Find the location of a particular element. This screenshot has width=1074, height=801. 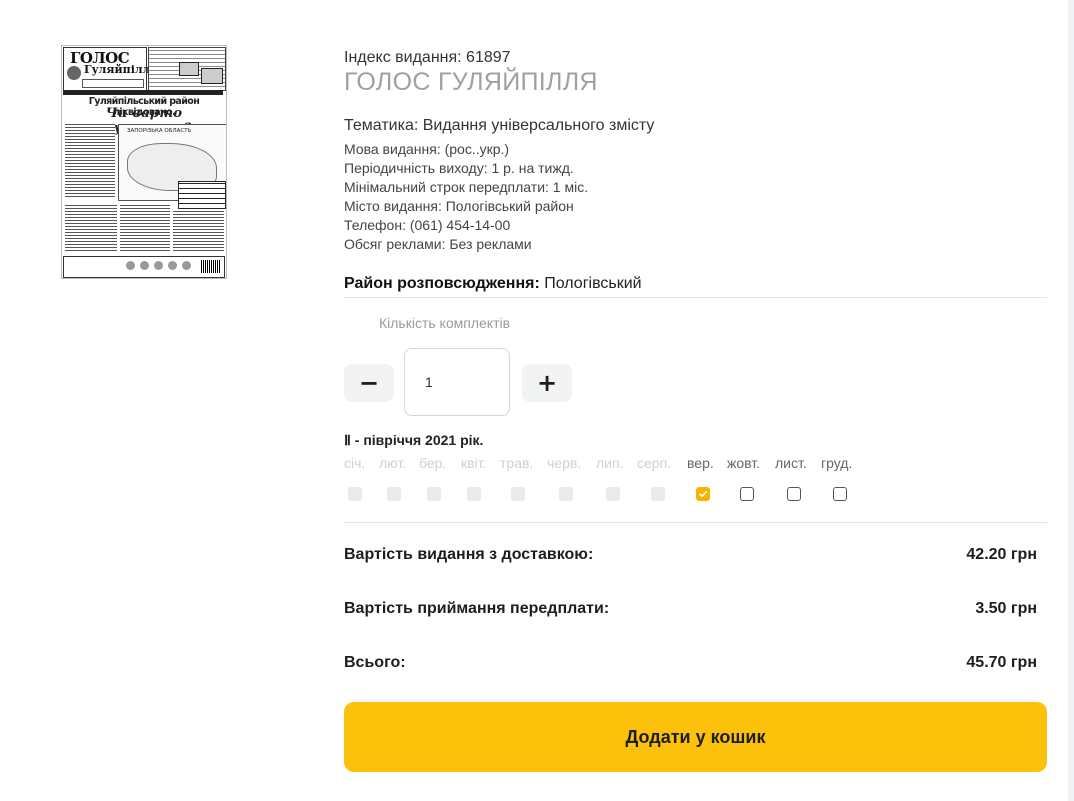

cover-table is located at coordinates (202, 195).